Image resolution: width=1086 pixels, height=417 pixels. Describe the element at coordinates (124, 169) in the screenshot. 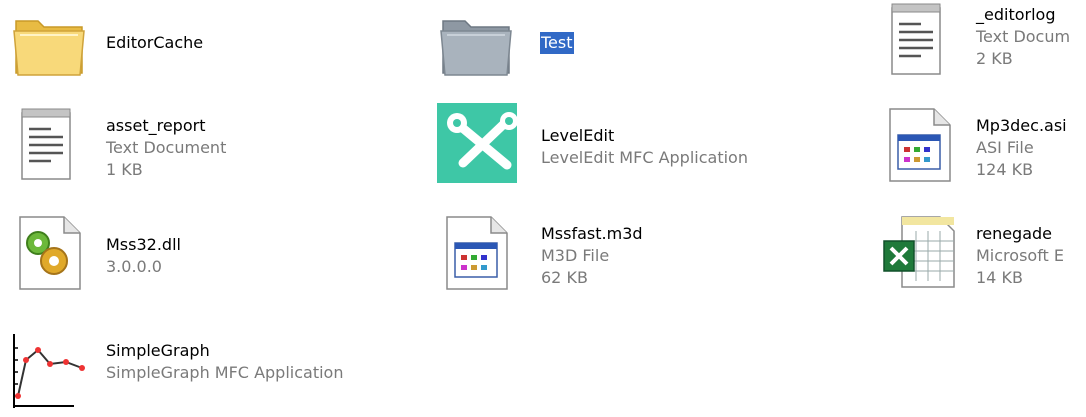

I see `file-size: 1 KB` at that location.